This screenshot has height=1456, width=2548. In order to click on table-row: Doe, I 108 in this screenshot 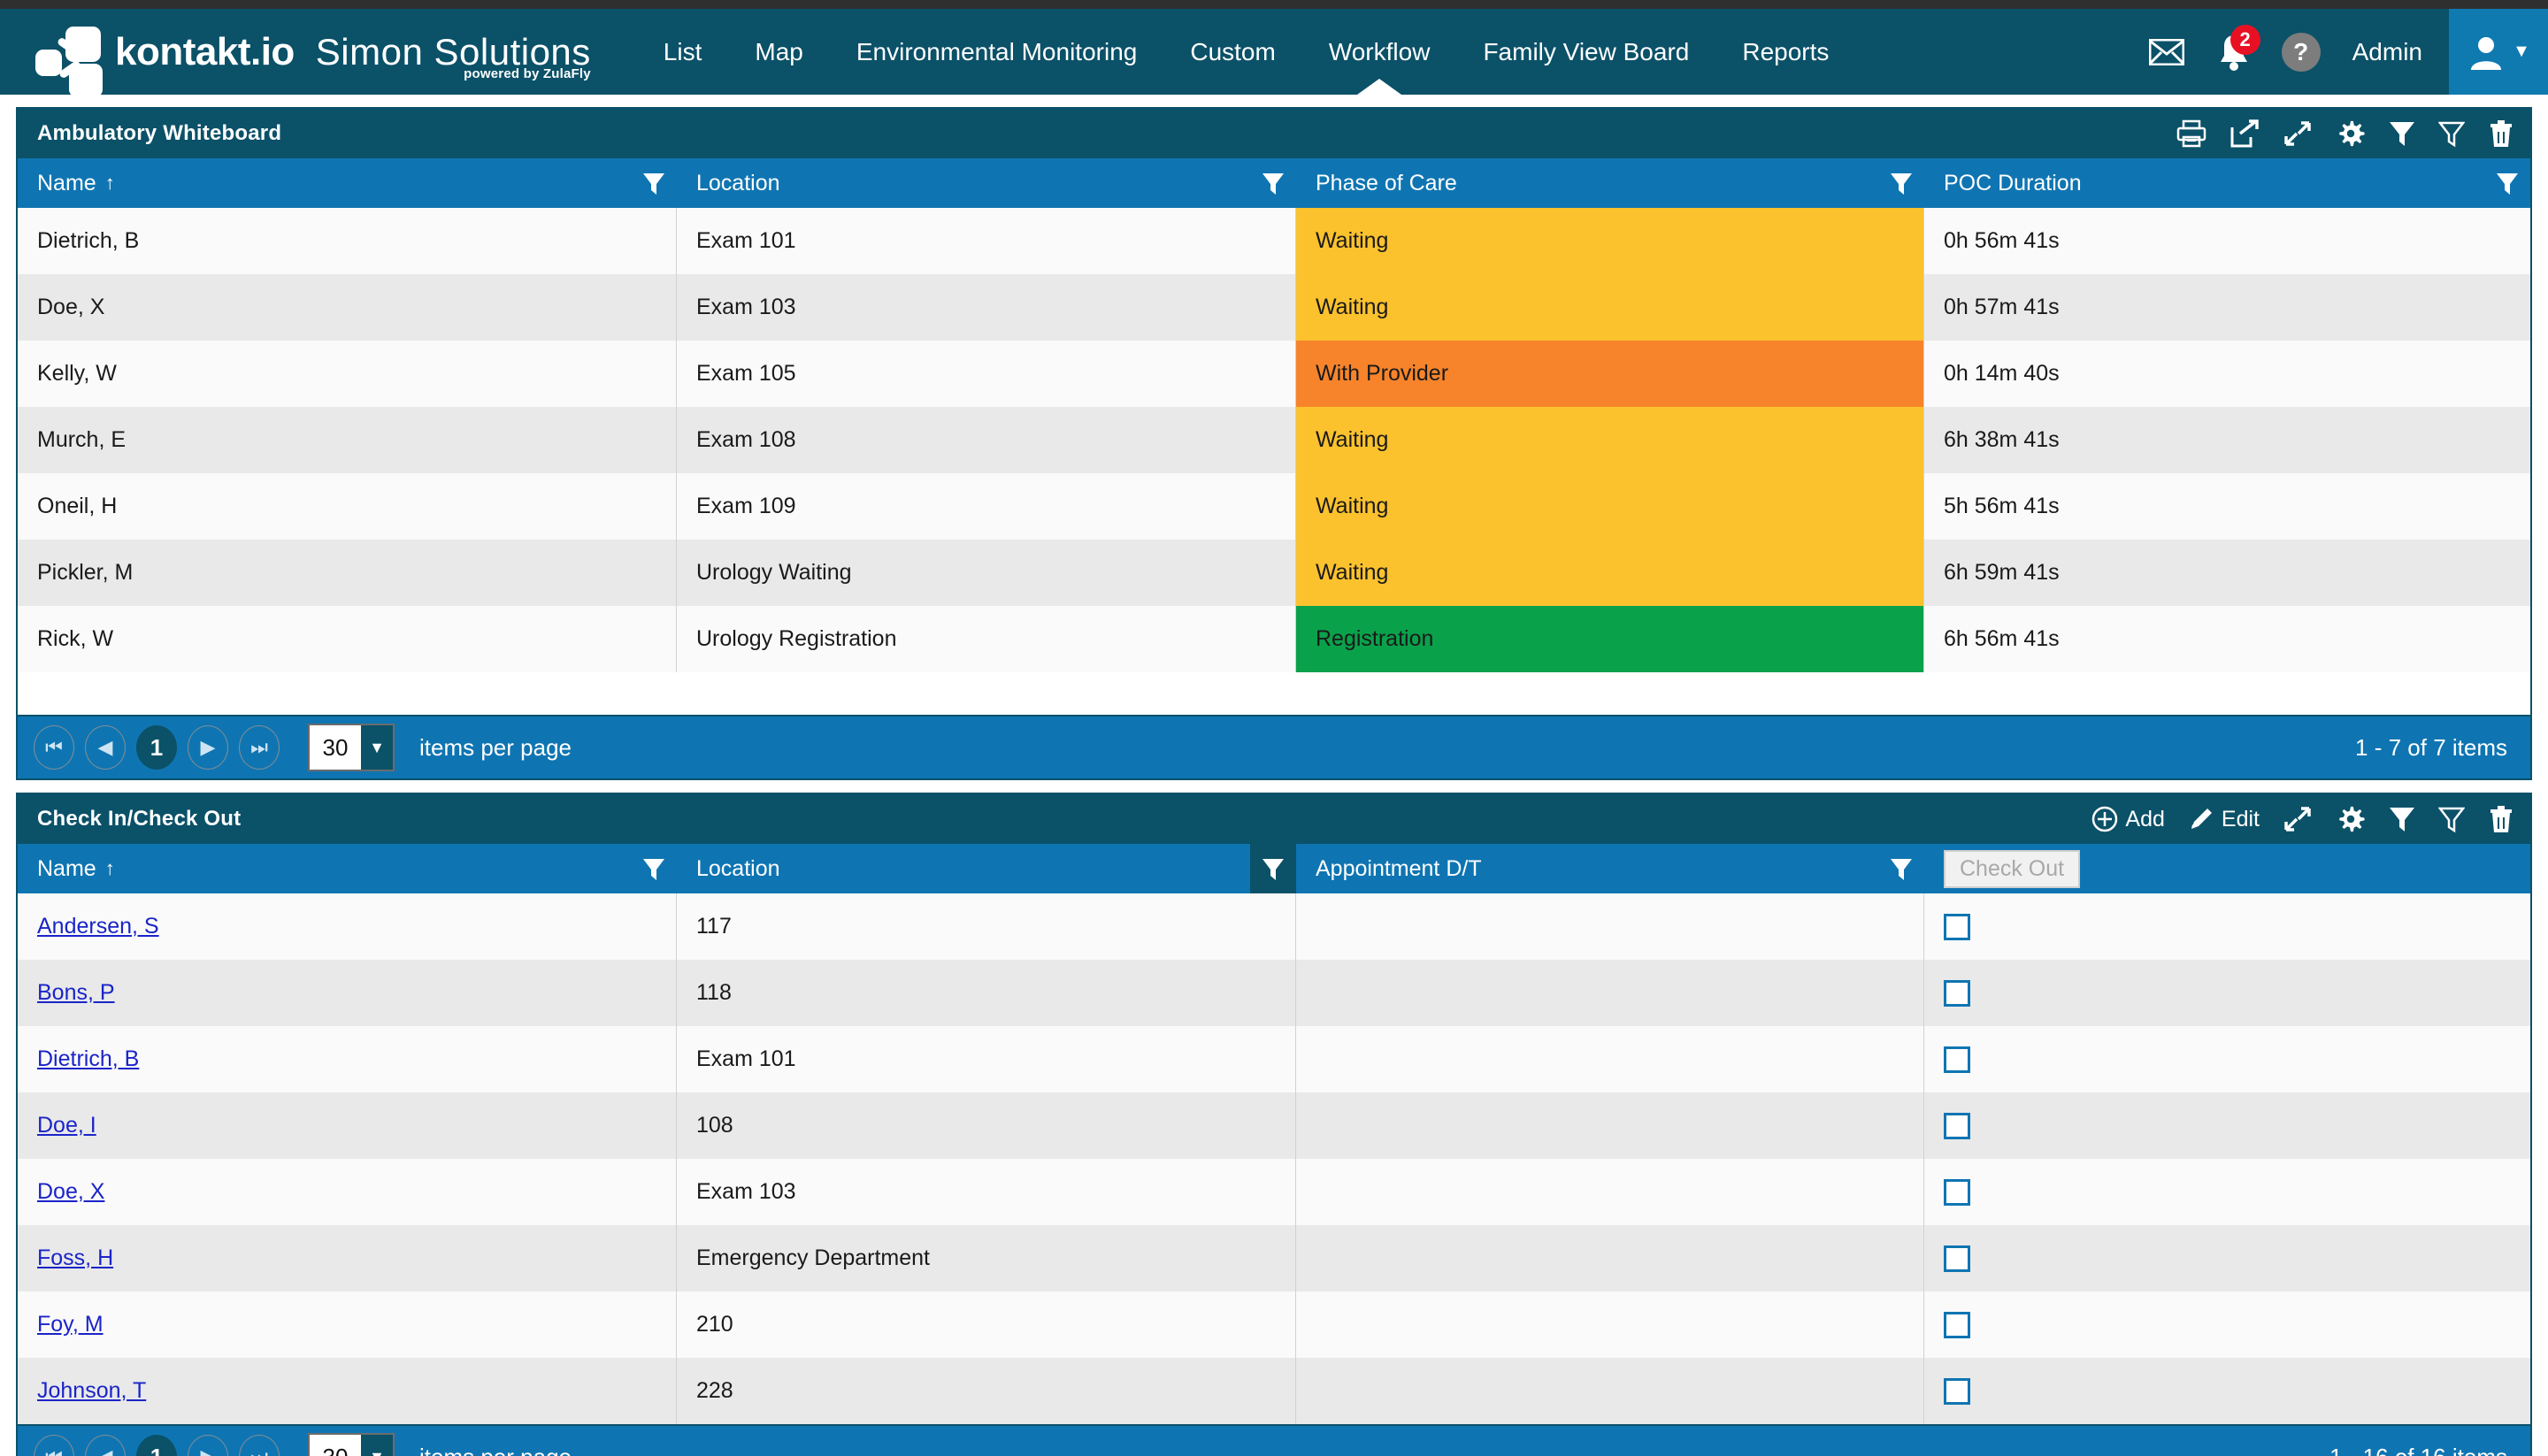, I will do `click(1274, 1125)`.